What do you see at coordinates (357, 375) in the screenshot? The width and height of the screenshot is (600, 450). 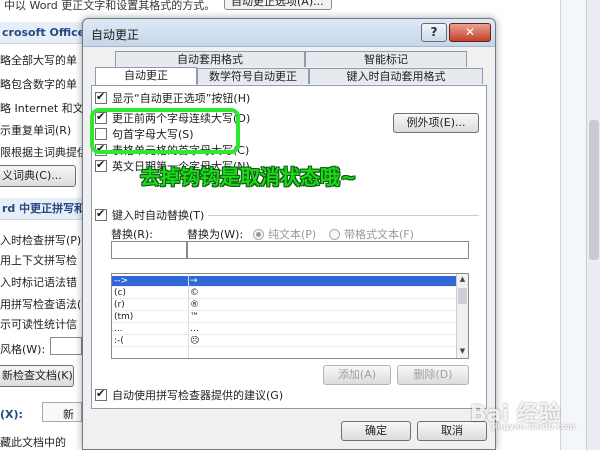 I see `add-button: 添加(A)` at bounding box center [357, 375].